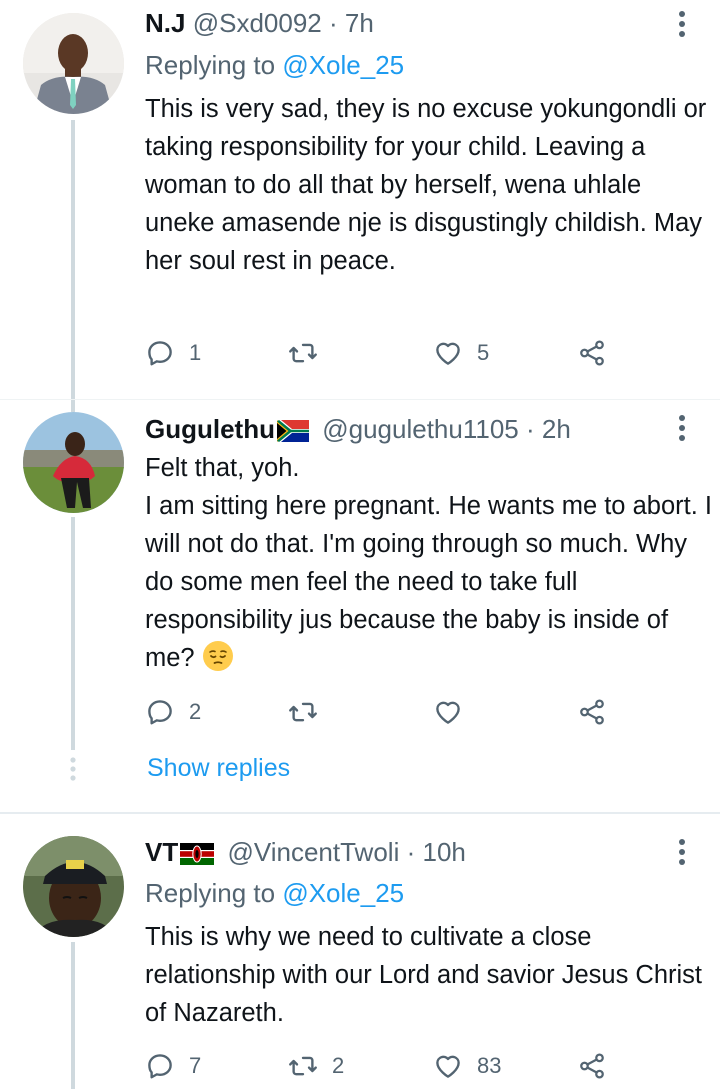  What do you see at coordinates (483, 352) in the screenshot?
I see `like-count: 5` at bounding box center [483, 352].